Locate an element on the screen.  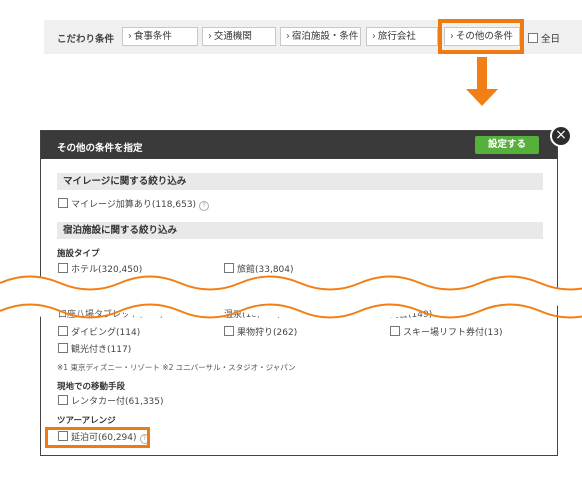
check-all-days: 全日 is located at coordinates (544, 38).